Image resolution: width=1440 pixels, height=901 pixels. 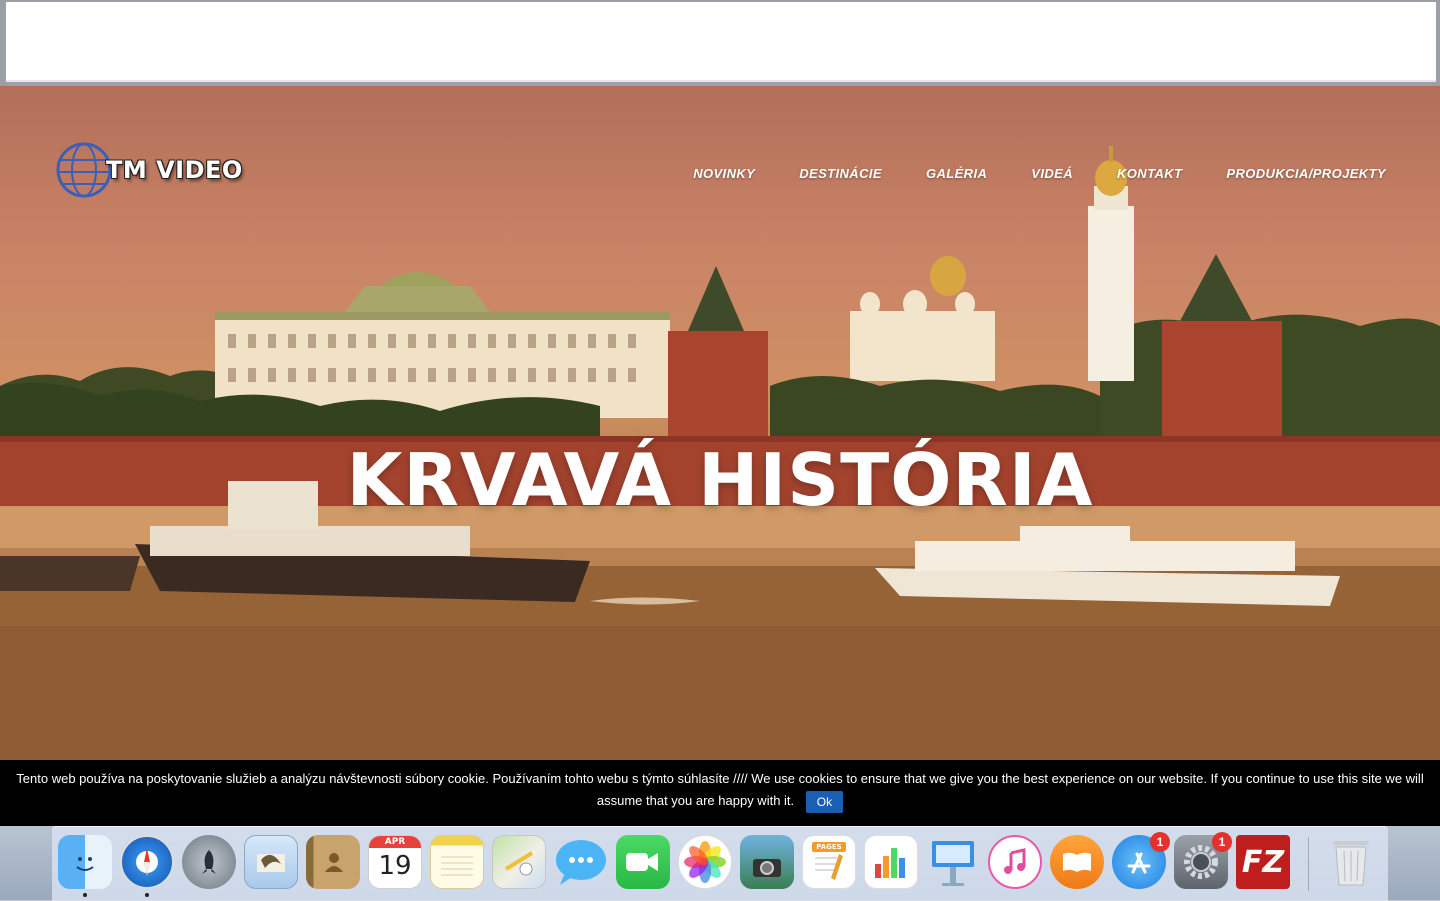 I want to click on logo-text: TM VIDEO, so click(x=174, y=170).